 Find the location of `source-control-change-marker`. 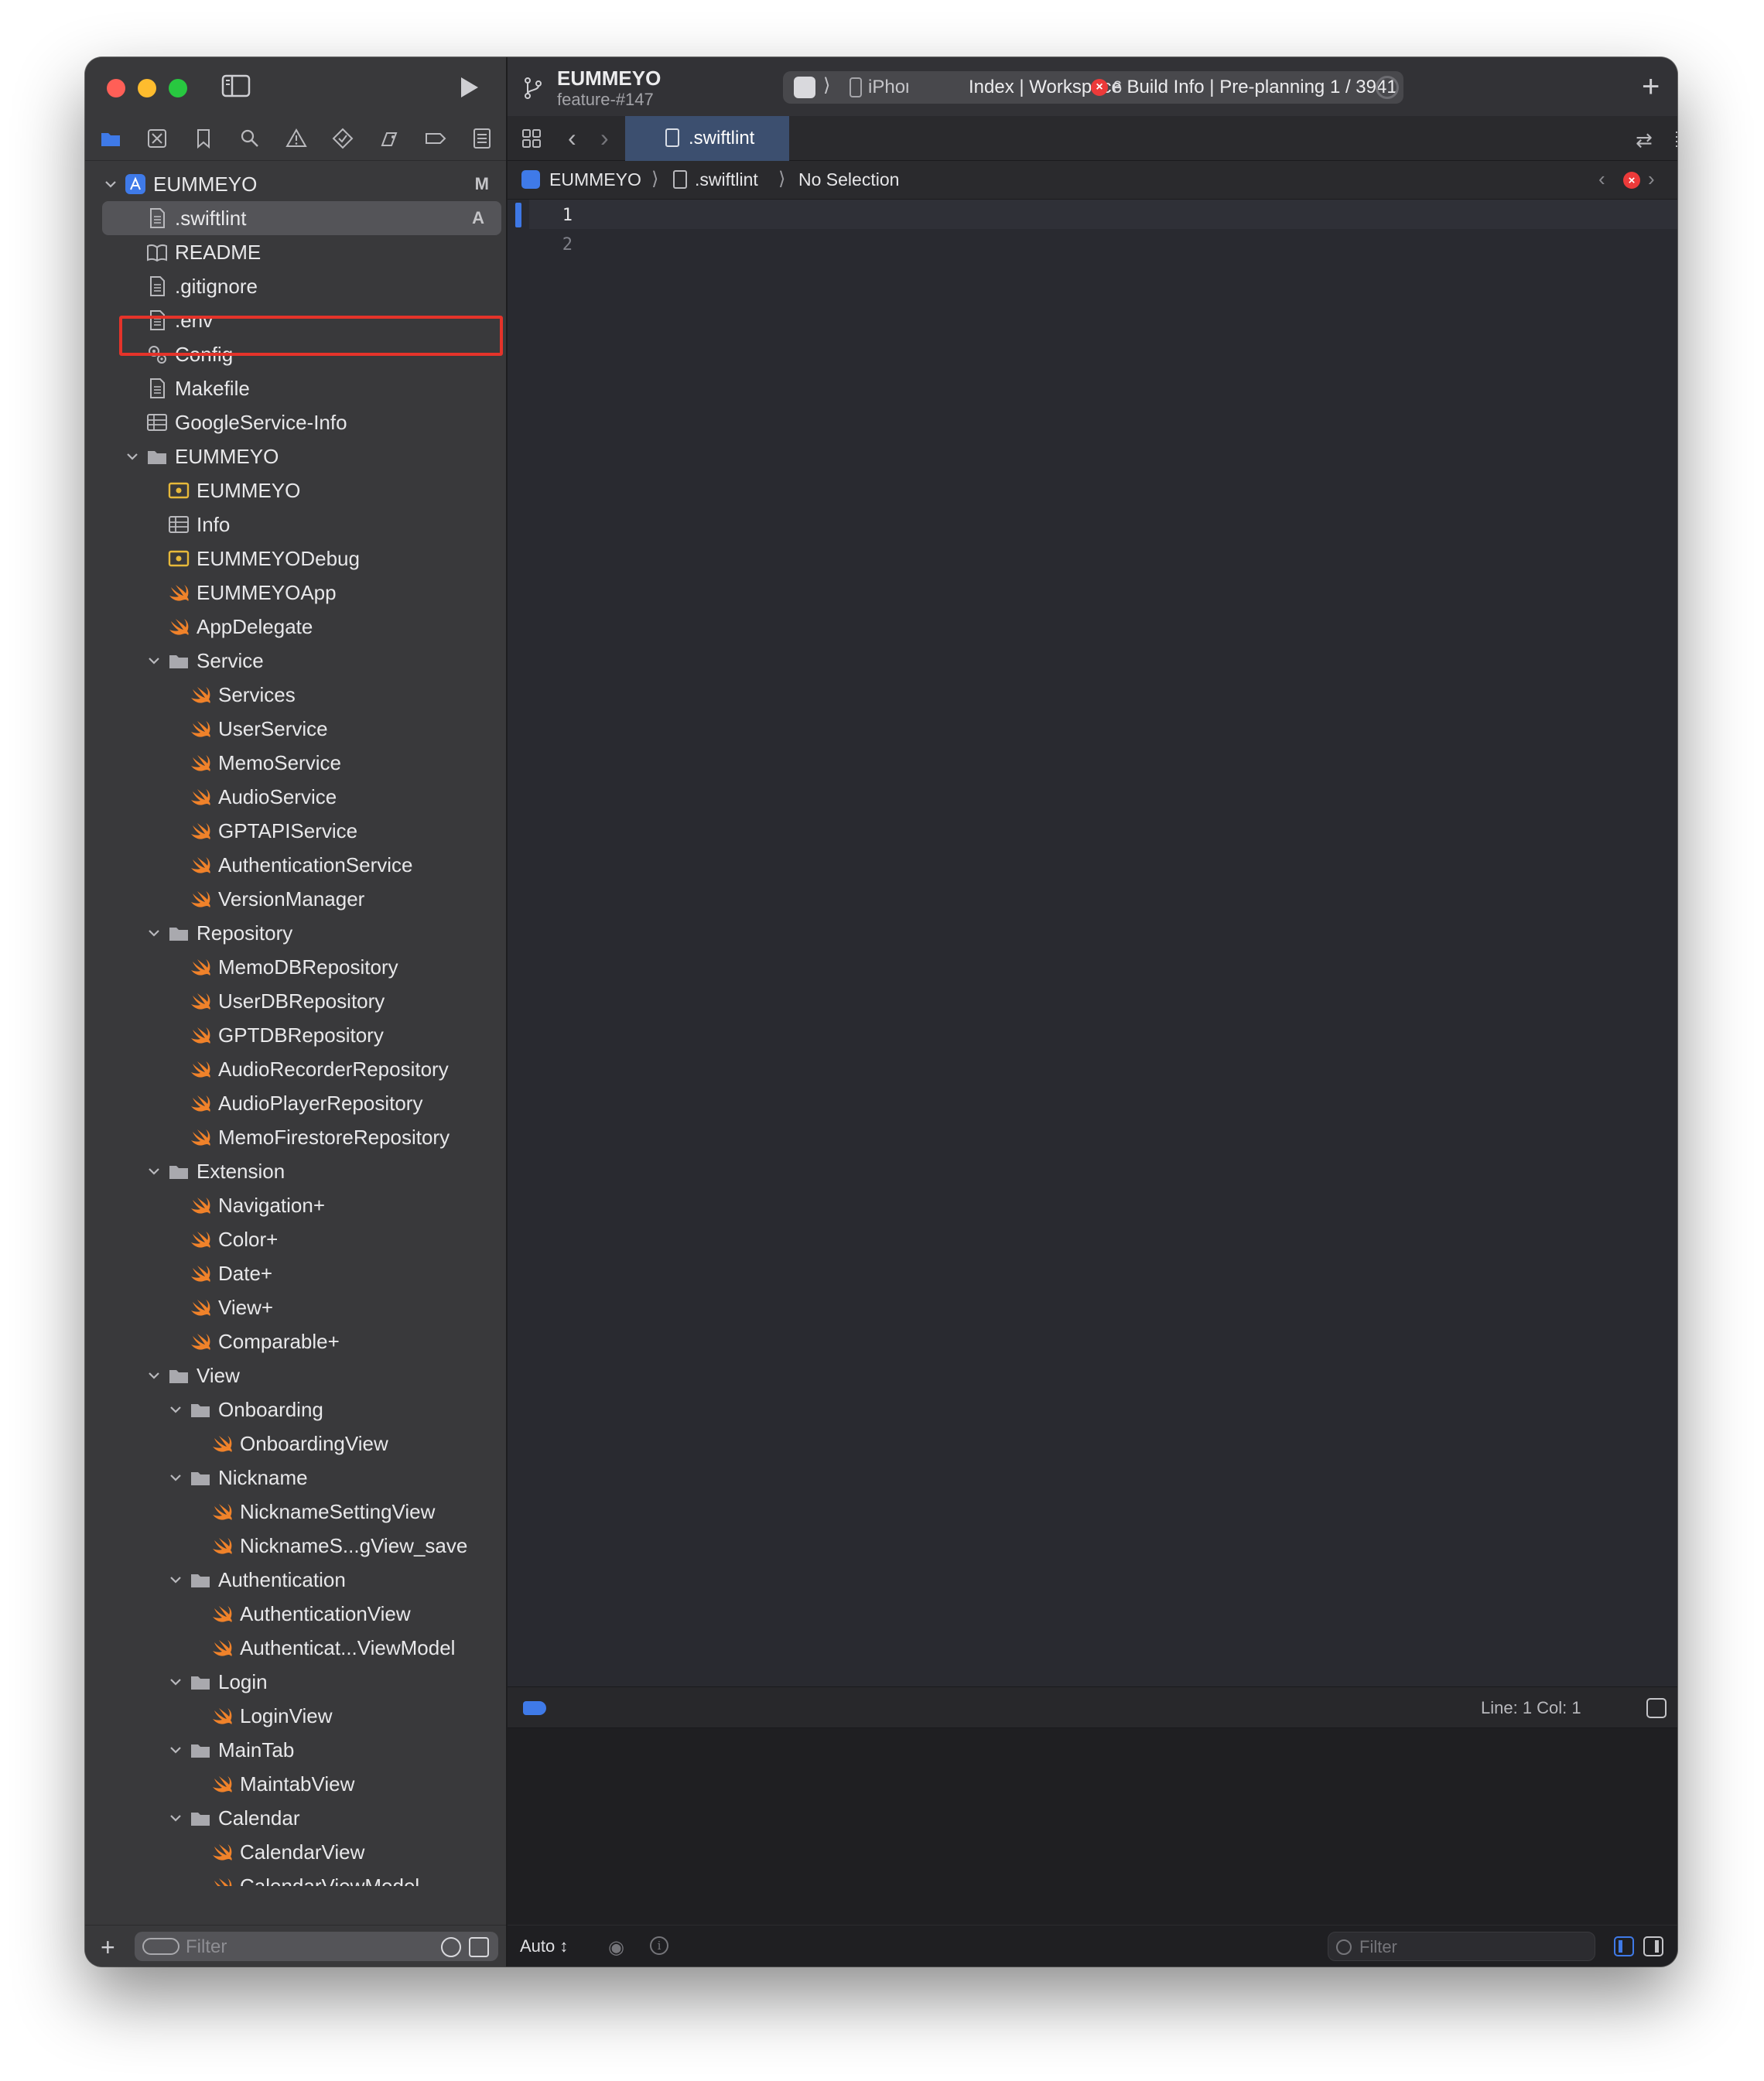

source-control-change-marker is located at coordinates (518, 215).